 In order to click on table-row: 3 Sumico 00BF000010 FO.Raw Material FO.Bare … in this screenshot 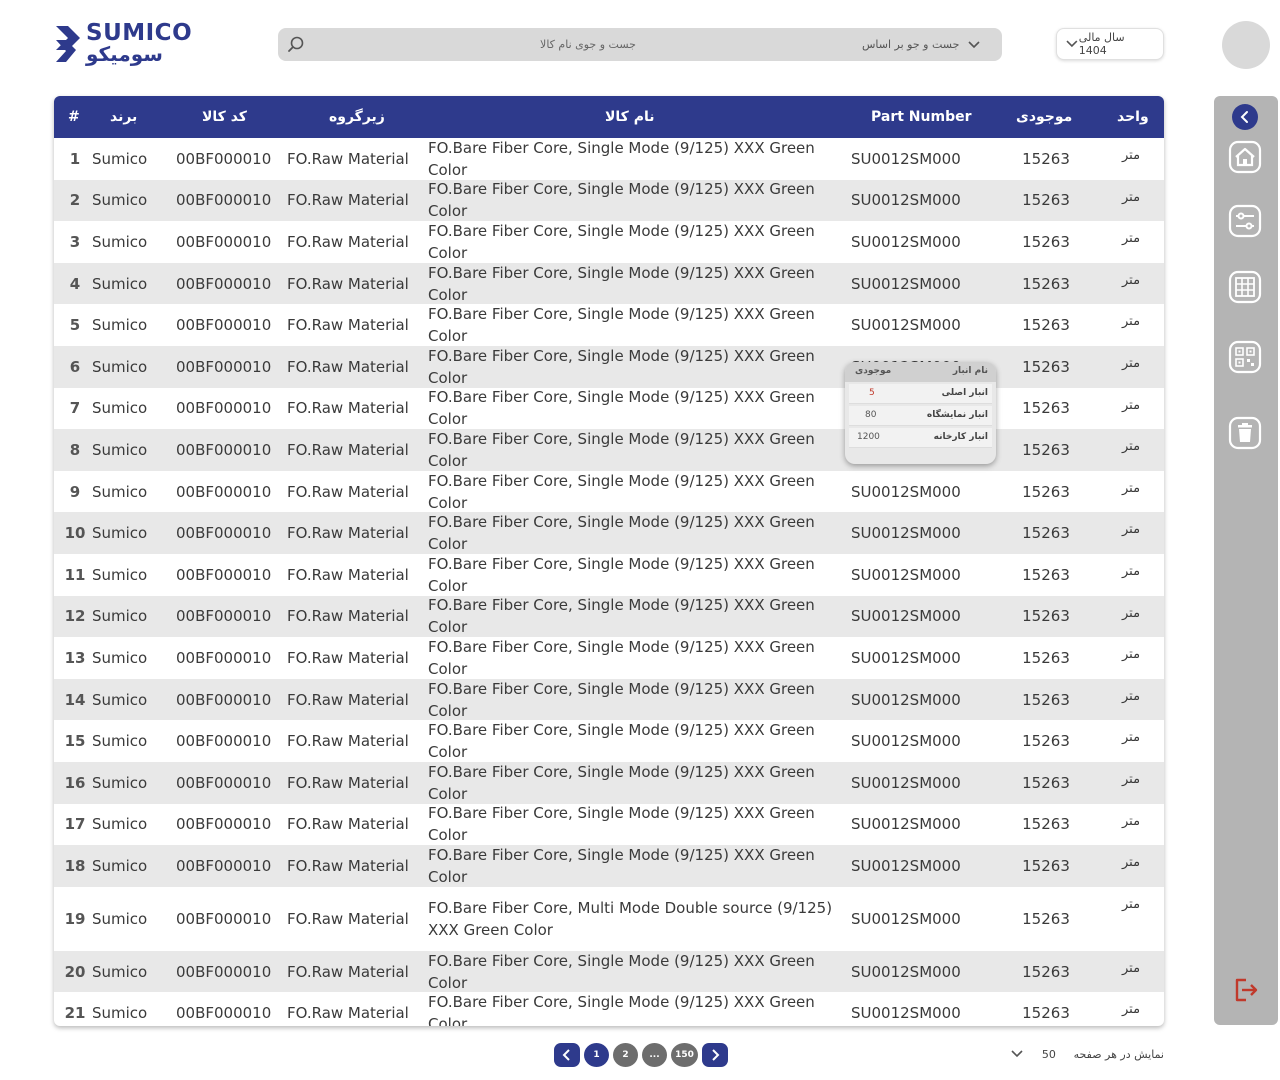, I will do `click(609, 242)`.